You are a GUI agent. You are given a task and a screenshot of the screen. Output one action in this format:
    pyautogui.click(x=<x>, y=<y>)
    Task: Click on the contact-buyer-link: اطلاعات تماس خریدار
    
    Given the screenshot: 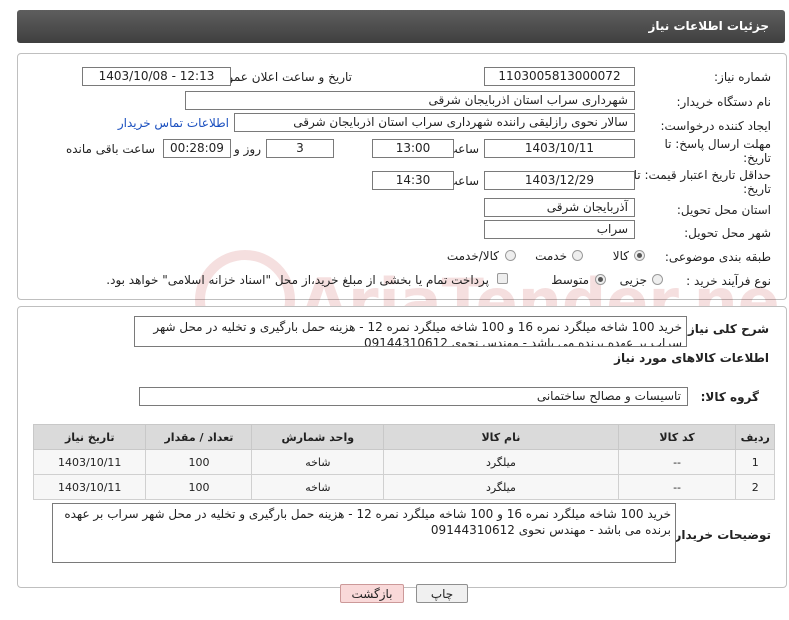 What is the action you would take?
    pyautogui.click(x=173, y=123)
    